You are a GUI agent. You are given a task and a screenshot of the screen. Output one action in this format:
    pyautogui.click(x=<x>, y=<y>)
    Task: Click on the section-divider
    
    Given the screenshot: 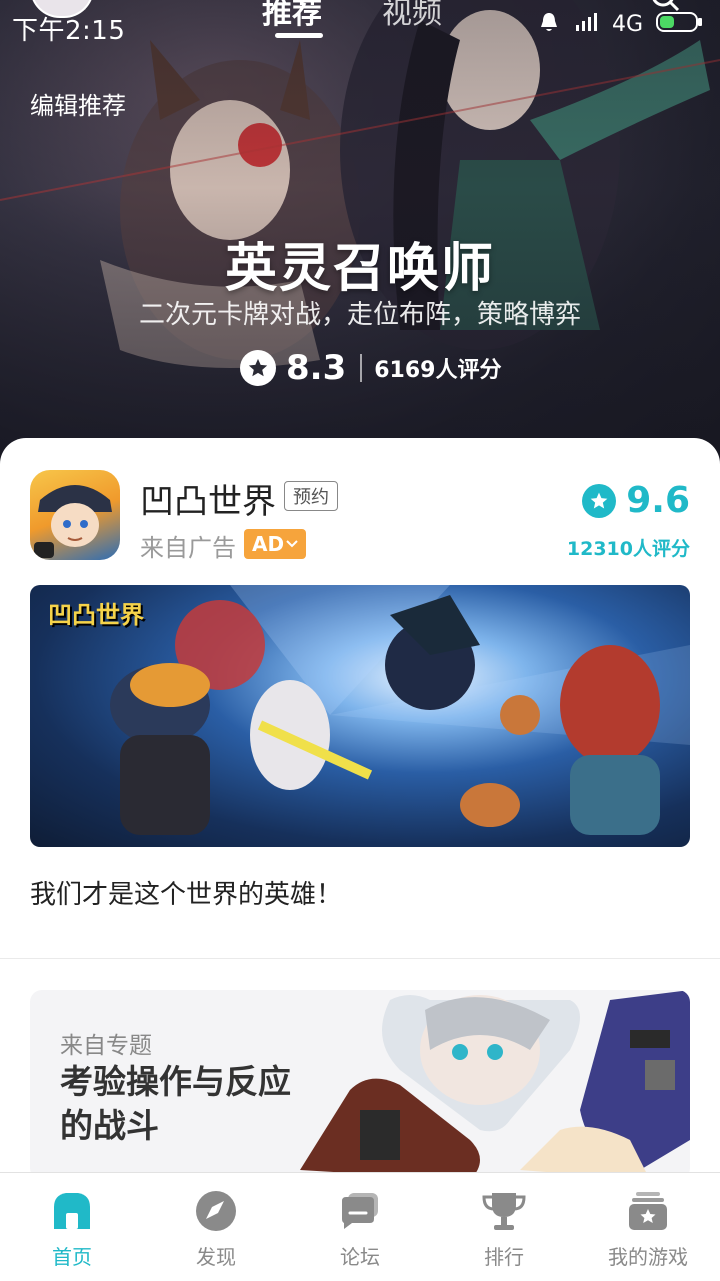 What is the action you would take?
    pyautogui.click(x=360, y=958)
    